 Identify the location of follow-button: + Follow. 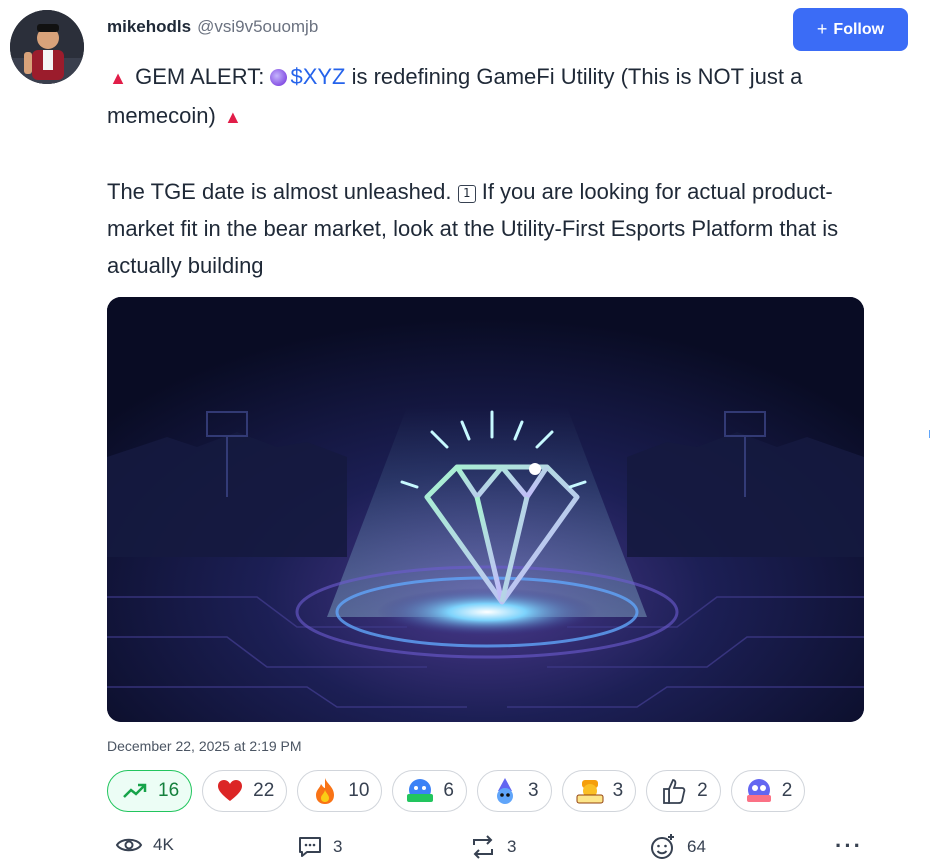
(850, 29).